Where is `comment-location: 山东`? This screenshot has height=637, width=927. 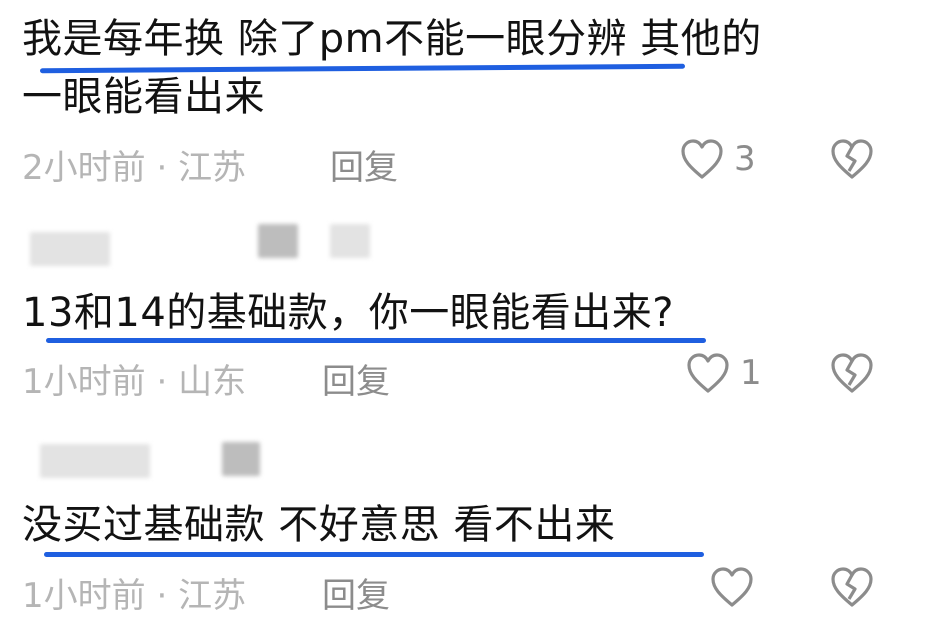
comment-location: 山东 is located at coordinates (212, 382).